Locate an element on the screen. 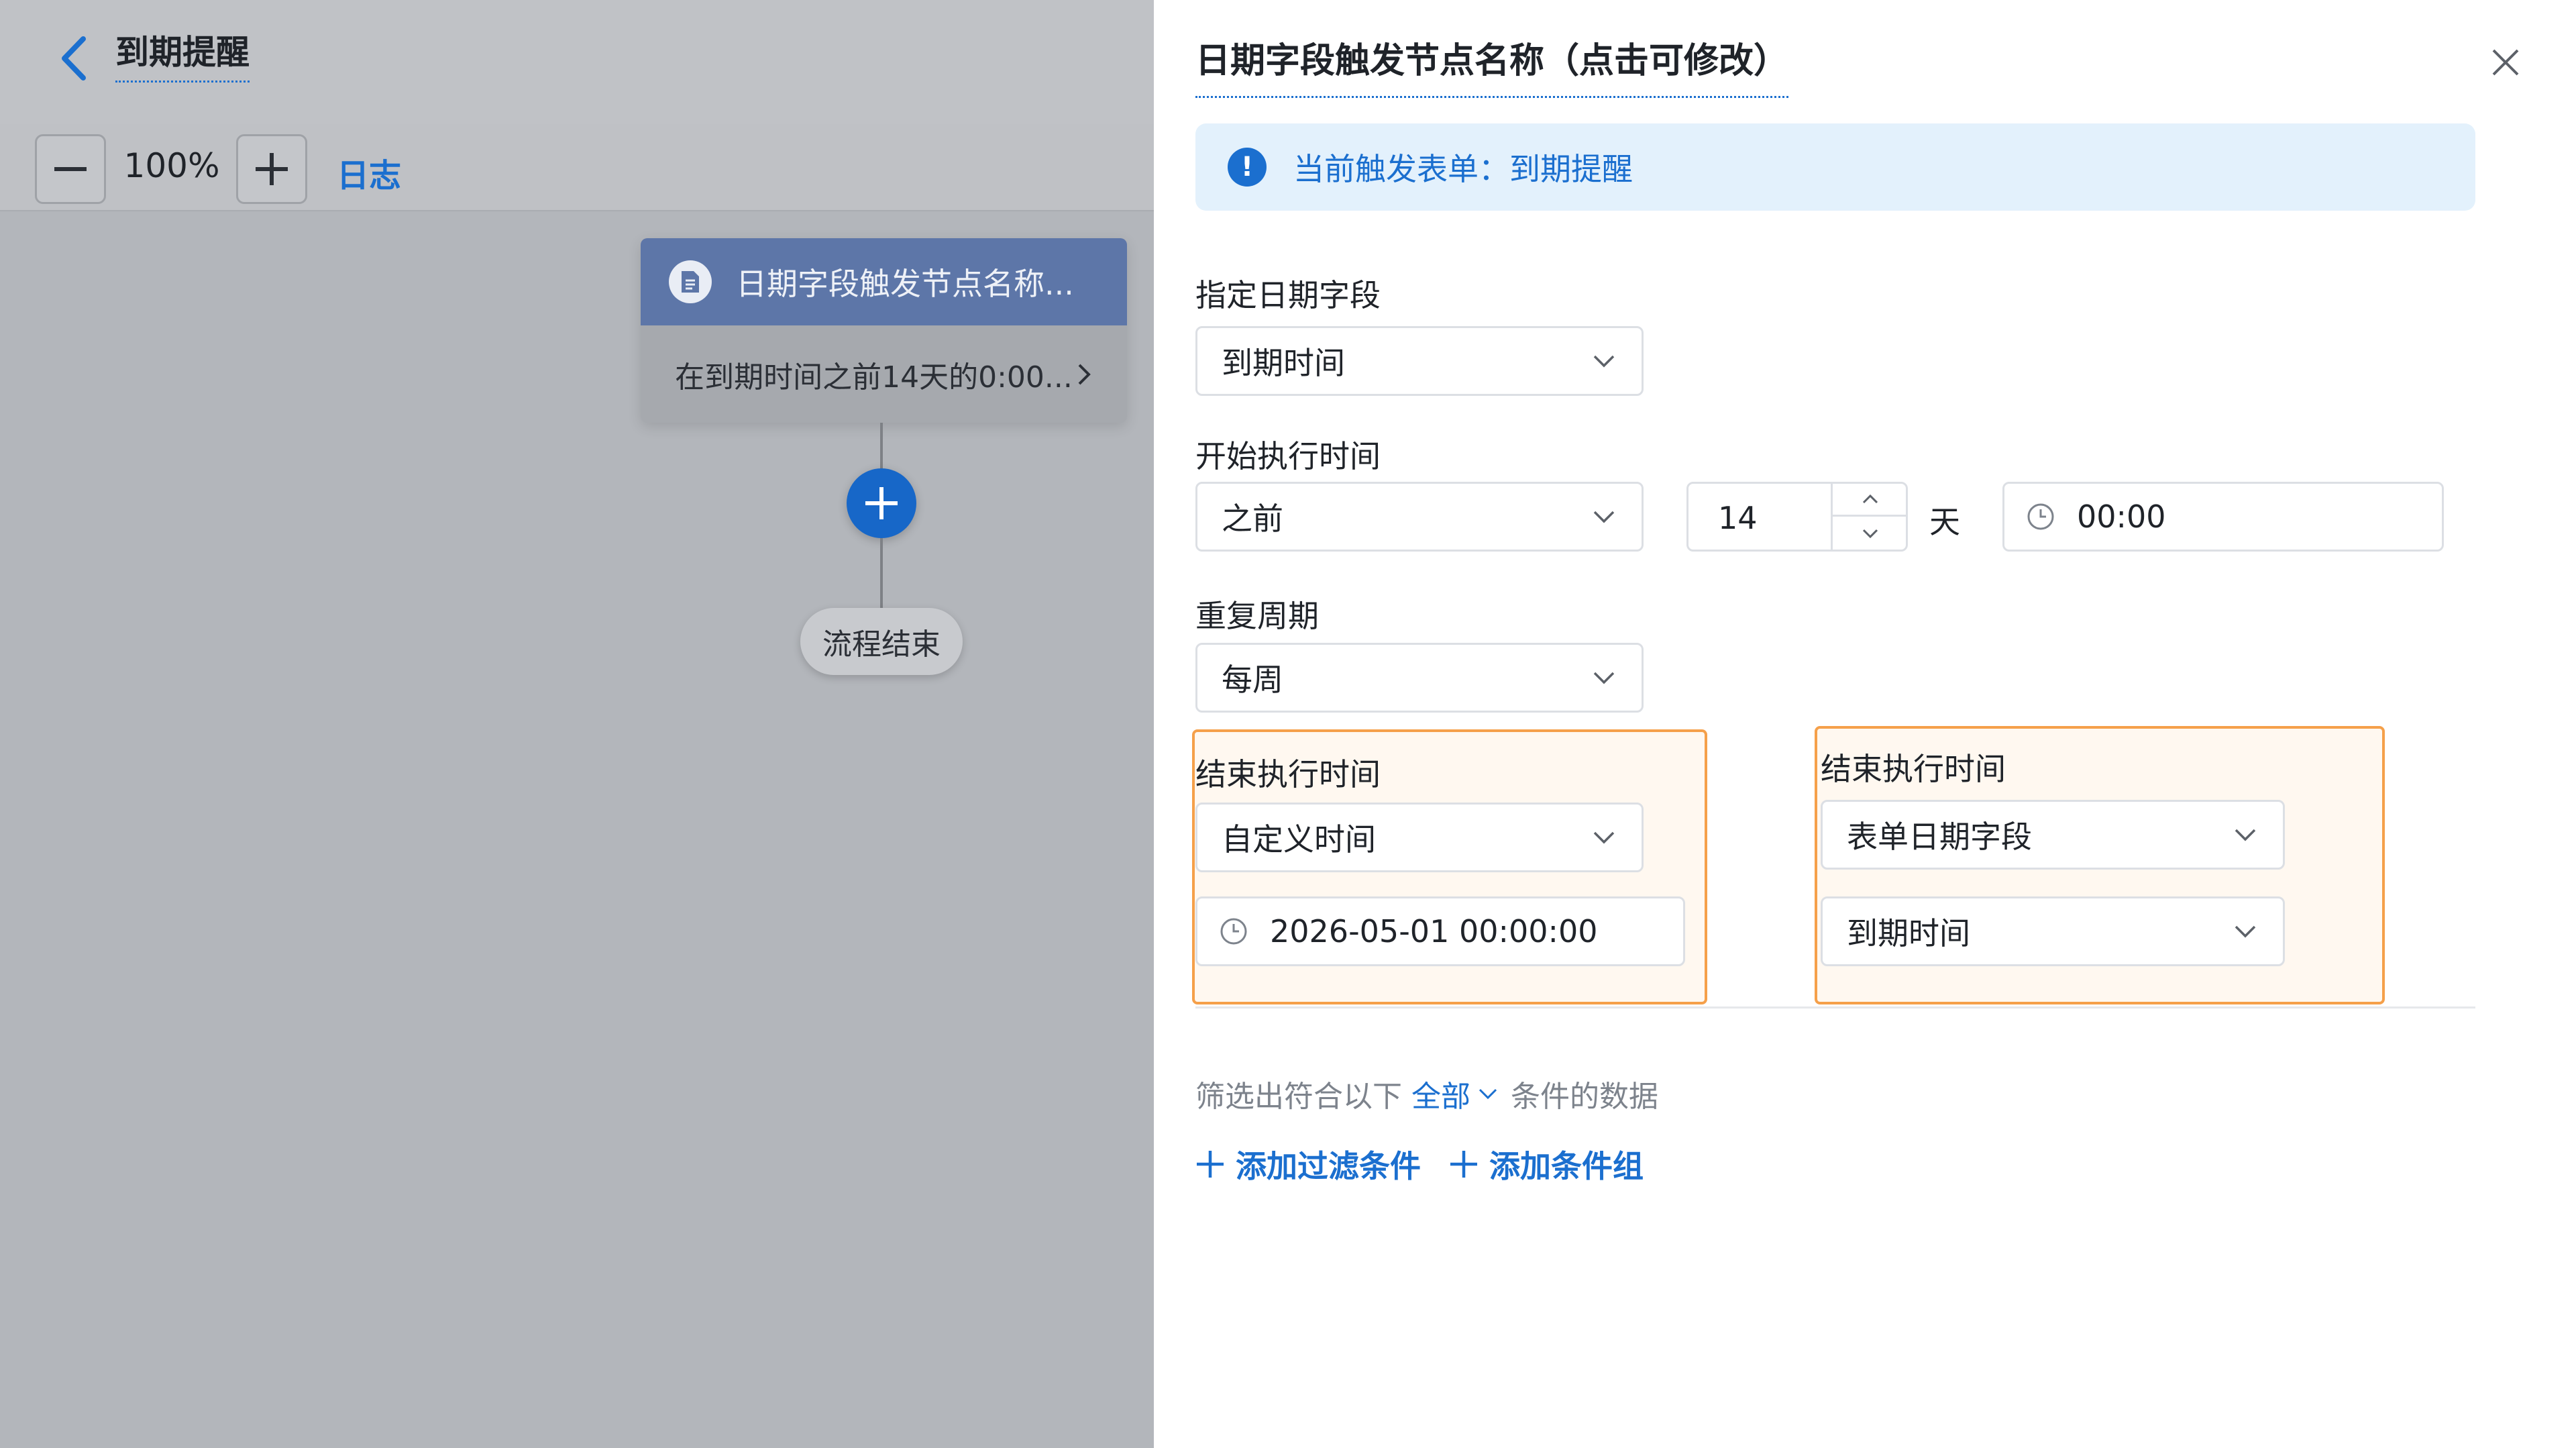  info-text: 当前触发表单：到期提醒 is located at coordinates (1463, 169).